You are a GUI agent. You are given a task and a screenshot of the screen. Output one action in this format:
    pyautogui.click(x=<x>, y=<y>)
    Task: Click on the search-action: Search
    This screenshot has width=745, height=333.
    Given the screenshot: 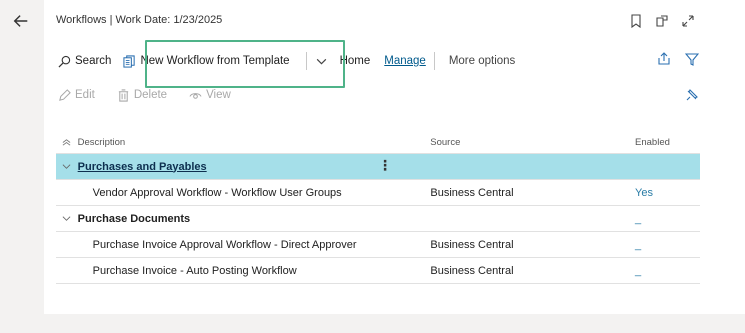 What is the action you would take?
    pyautogui.click(x=84, y=61)
    